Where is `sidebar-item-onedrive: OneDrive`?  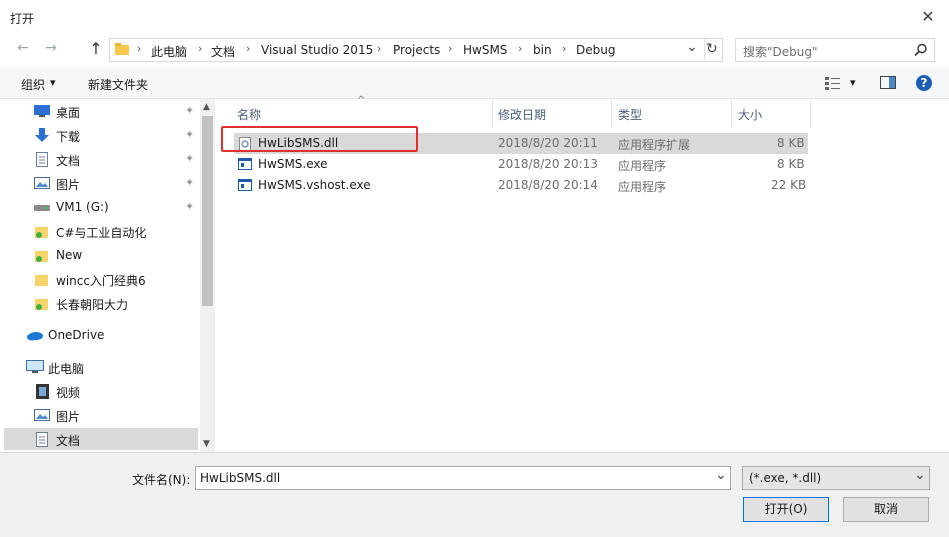 sidebar-item-onedrive: OneDrive is located at coordinates (101, 335).